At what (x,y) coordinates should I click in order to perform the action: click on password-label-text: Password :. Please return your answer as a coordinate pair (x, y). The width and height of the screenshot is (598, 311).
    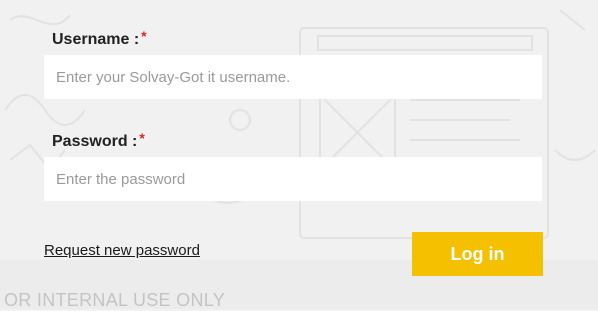
    Looking at the image, I should click on (95, 141).